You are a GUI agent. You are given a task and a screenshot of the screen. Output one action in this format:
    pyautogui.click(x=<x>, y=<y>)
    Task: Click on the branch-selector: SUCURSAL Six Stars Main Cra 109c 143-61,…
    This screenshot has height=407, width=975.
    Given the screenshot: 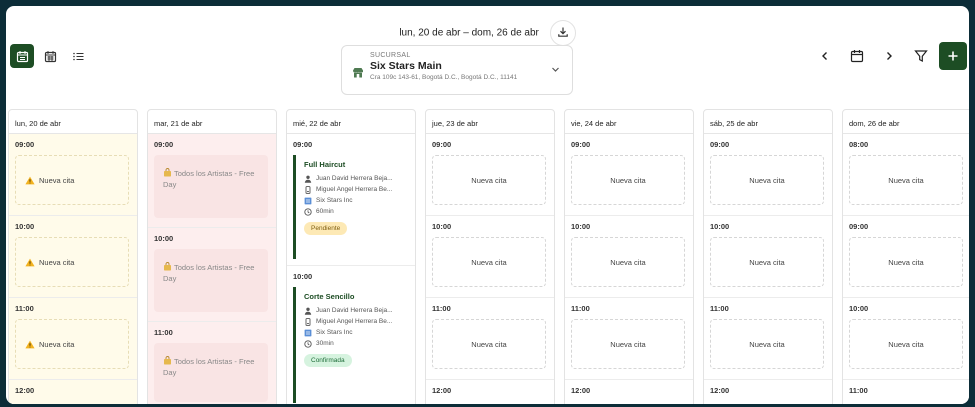 What is the action you would take?
    pyautogui.click(x=457, y=70)
    